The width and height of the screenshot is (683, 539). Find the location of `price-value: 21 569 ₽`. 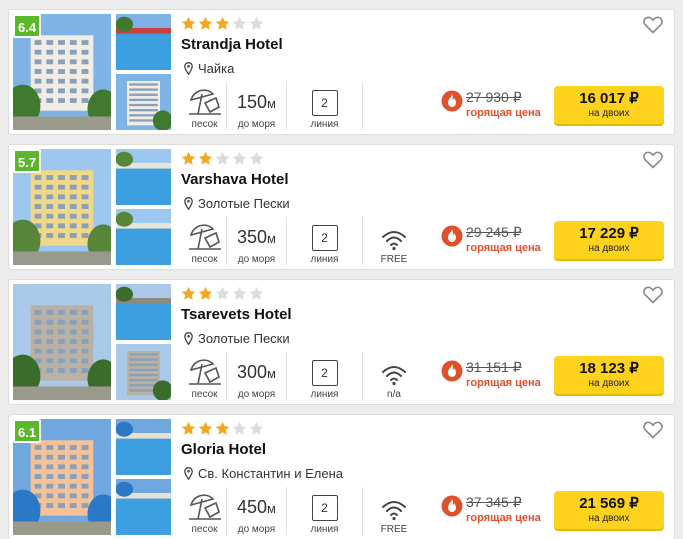

price-value: 21 569 ₽ is located at coordinates (609, 503).